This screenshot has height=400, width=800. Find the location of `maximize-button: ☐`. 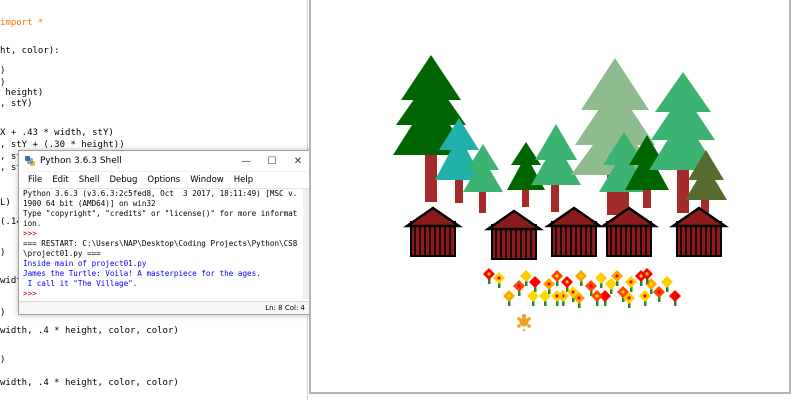

maximize-button: ☐ is located at coordinates (272, 161).